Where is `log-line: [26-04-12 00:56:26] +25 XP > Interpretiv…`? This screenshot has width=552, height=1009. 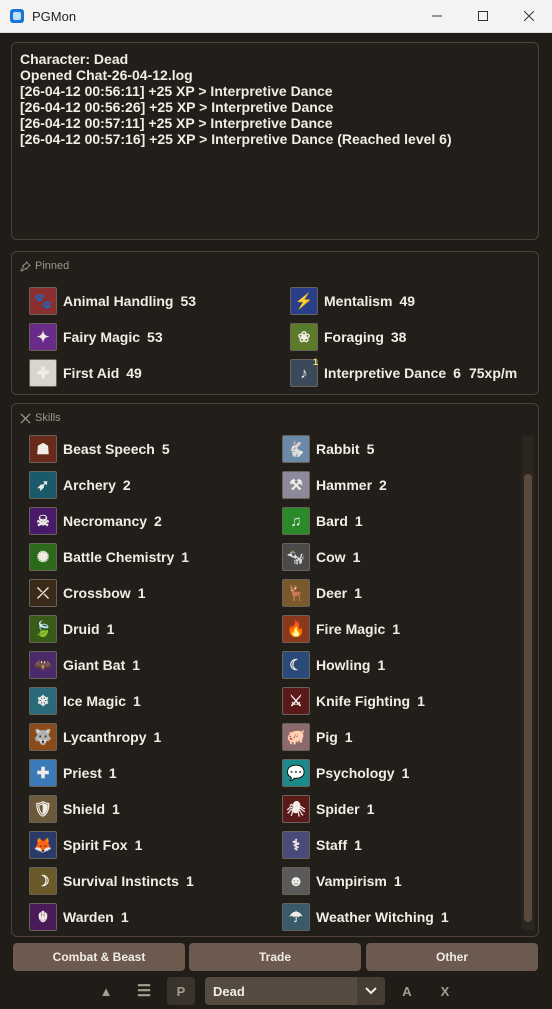
log-line: [26-04-12 00:56:26] +25 XP > Interpretiv… is located at coordinates (177, 107).